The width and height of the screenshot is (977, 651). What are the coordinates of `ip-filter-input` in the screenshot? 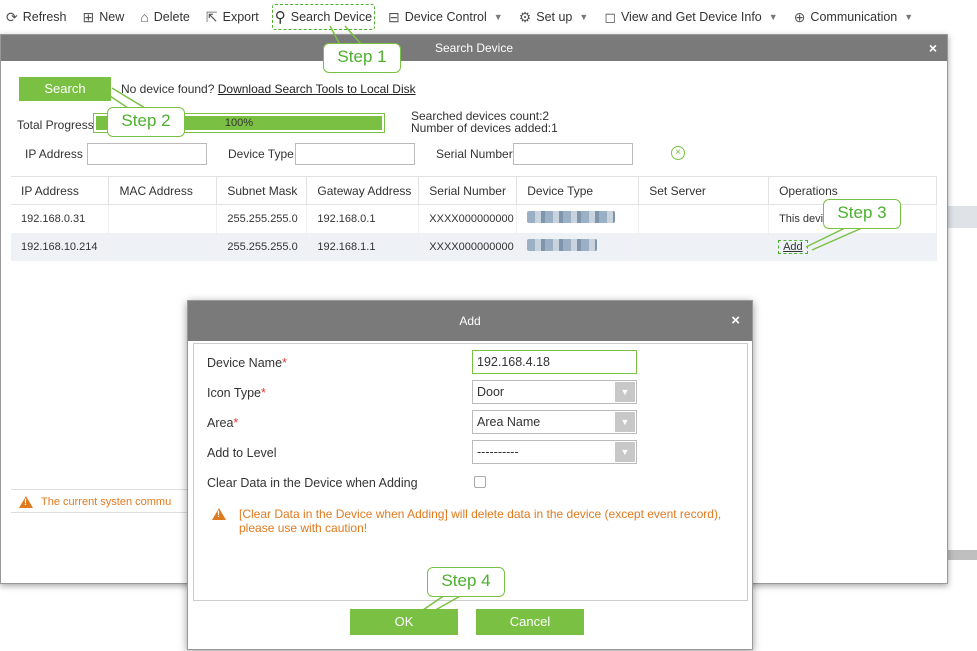 It's located at (147, 154).